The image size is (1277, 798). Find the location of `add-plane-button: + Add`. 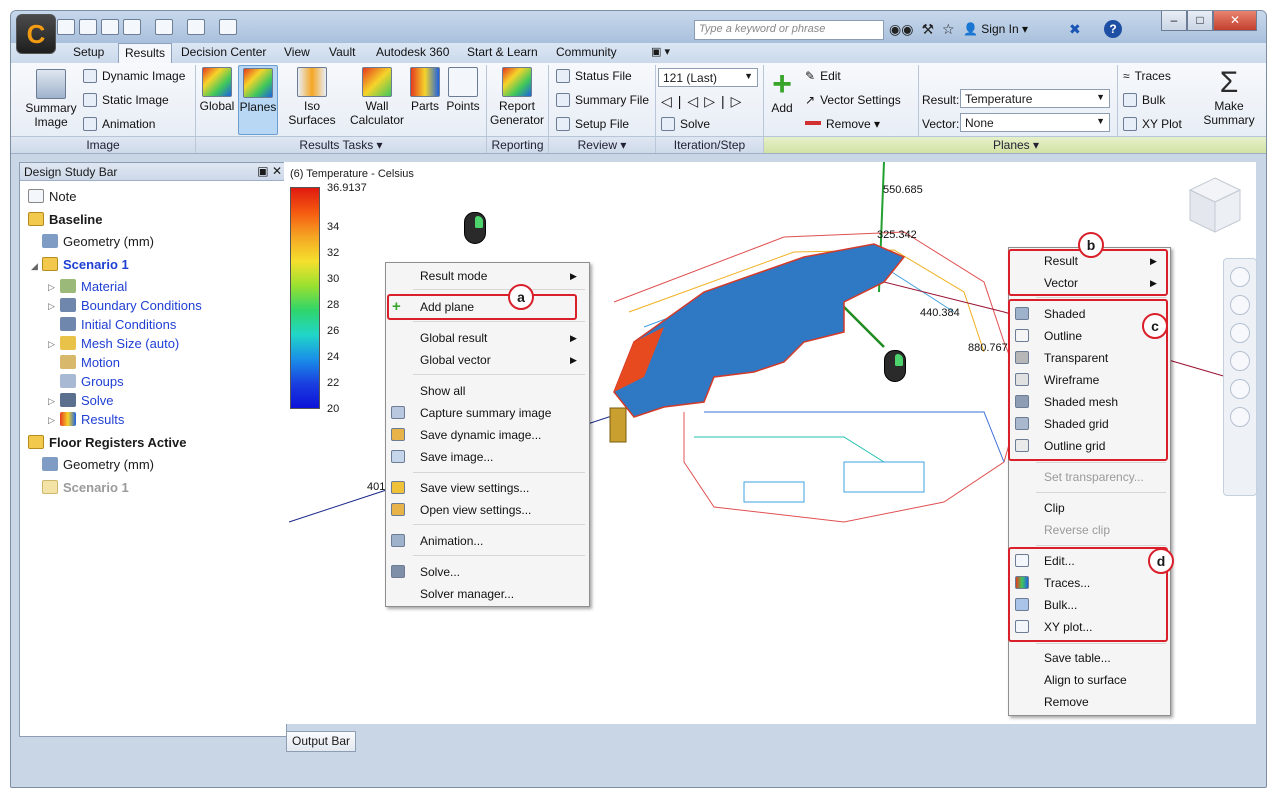

add-plane-button: + Add is located at coordinates (782, 91).